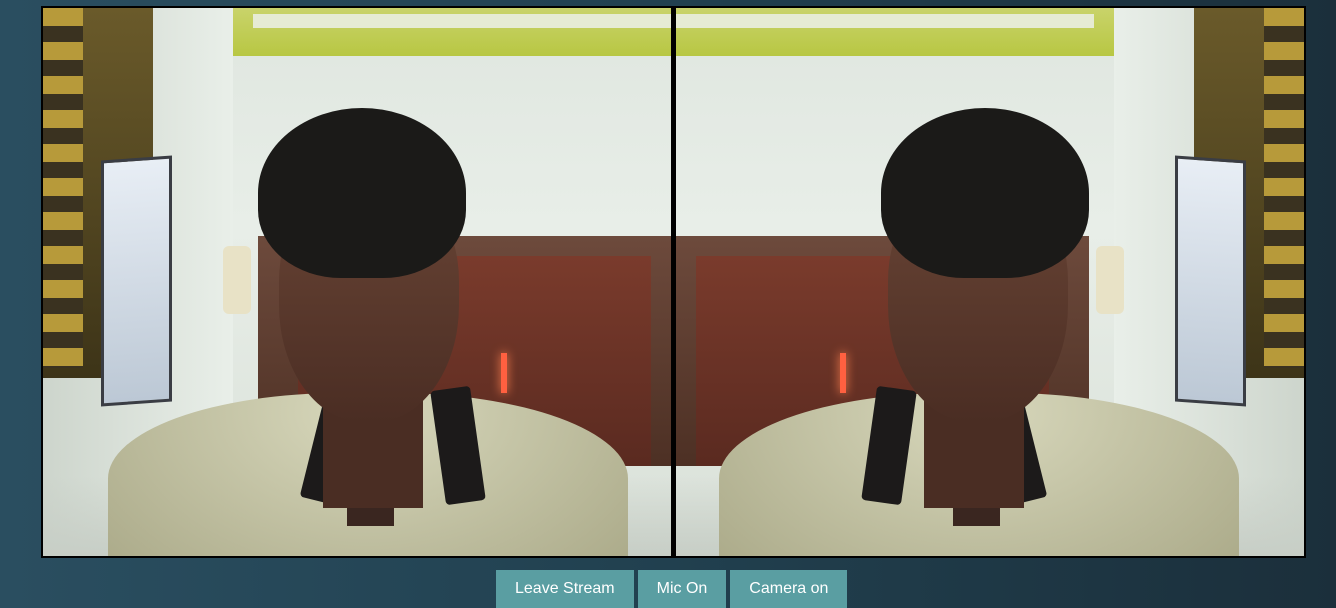 This screenshot has height=608, width=1336. I want to click on stream-controls: Leave Stream Mic On Camera on, so click(672, 589).